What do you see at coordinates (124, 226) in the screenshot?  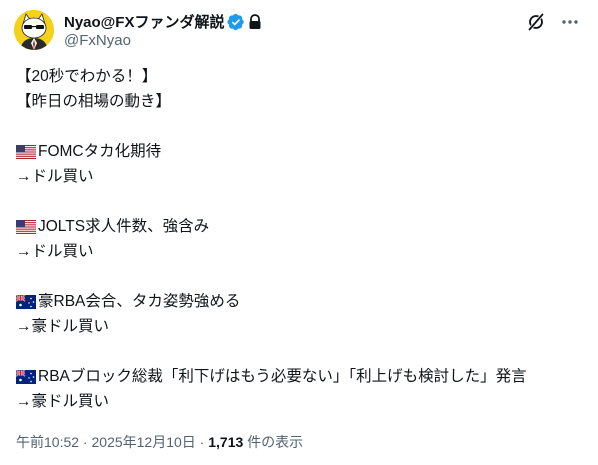 I see `post-line-text: JOLTS求人件数、強含み` at bounding box center [124, 226].